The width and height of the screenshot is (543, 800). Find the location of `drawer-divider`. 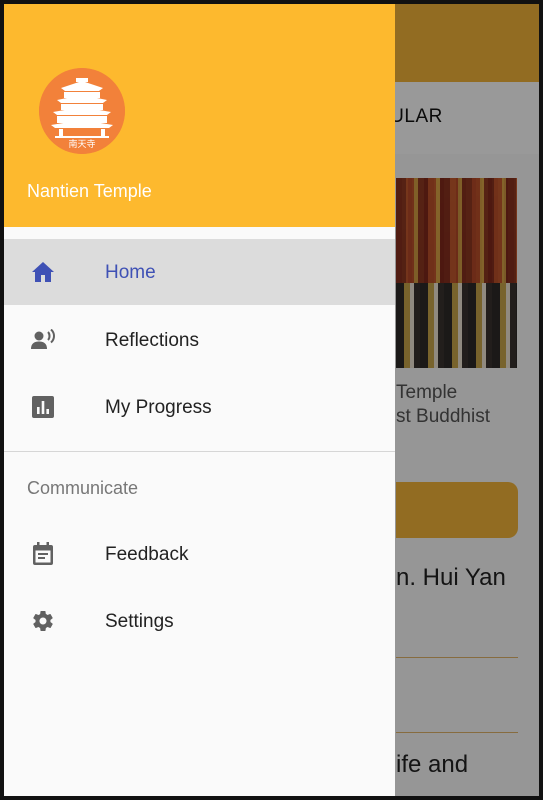

drawer-divider is located at coordinates (199, 451).